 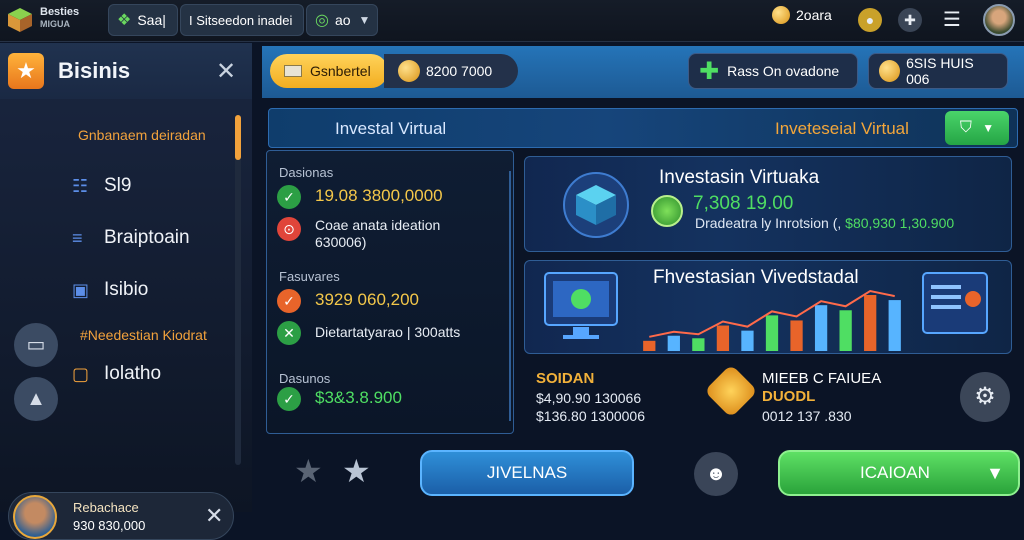 What do you see at coordinates (783, 71) in the screenshot?
I see `action-button-1-label: Rass On ovadone` at bounding box center [783, 71].